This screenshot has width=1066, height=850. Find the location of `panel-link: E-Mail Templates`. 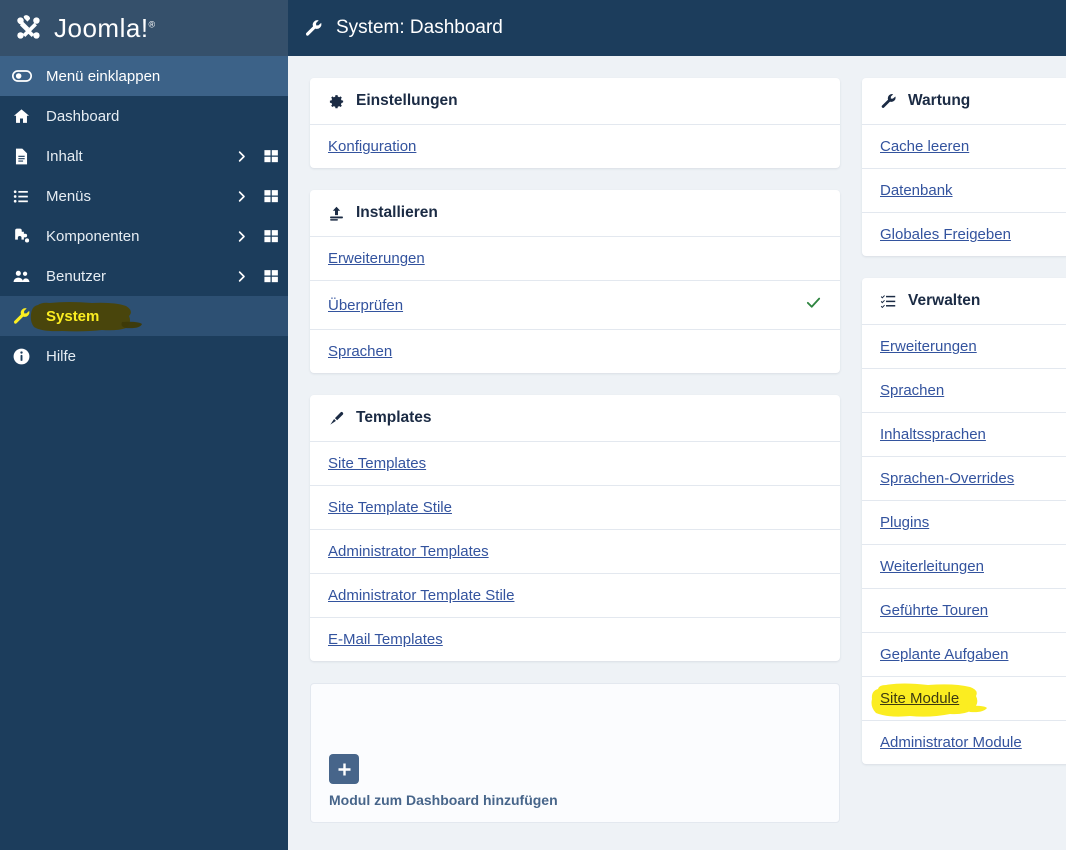

panel-link: E-Mail Templates is located at coordinates (385, 639).